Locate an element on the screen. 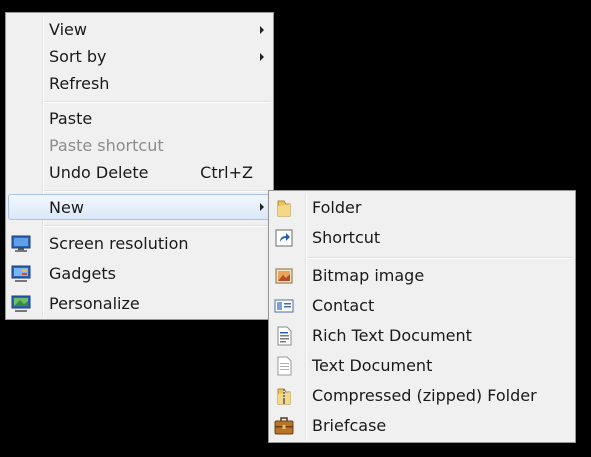 The height and width of the screenshot is (457, 591). submenu-item-briefcase: Briefcase is located at coordinates (422, 426).